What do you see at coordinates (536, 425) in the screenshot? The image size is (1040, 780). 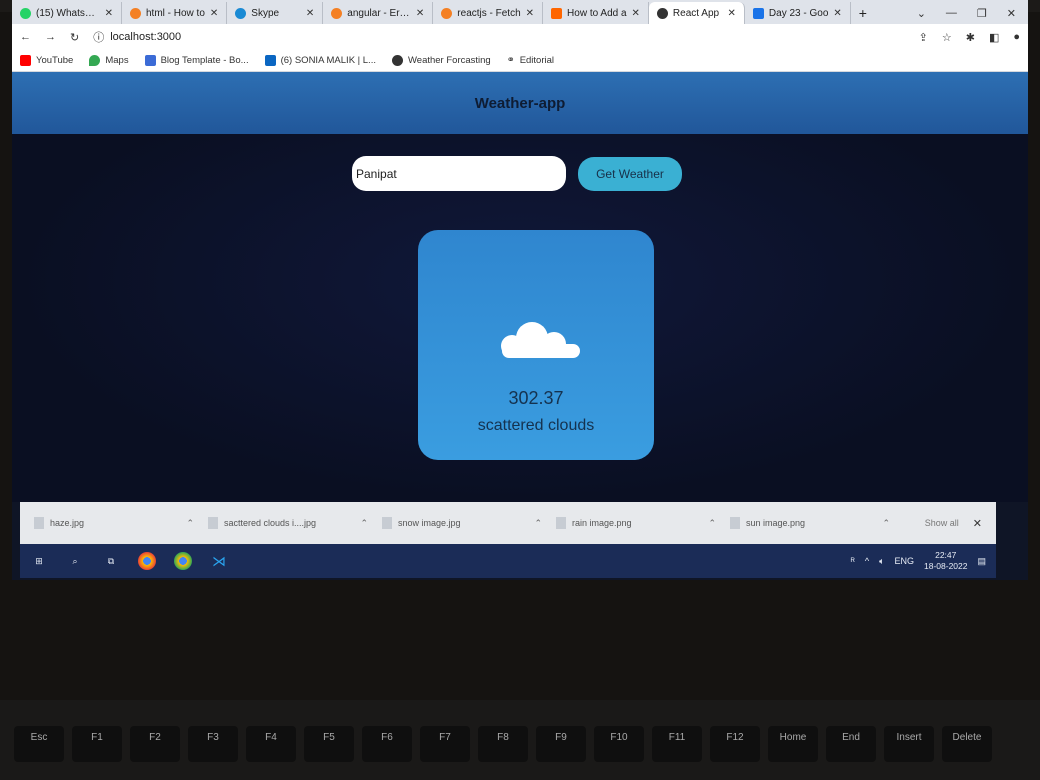 I see `weather-condition: scattered clouds` at bounding box center [536, 425].